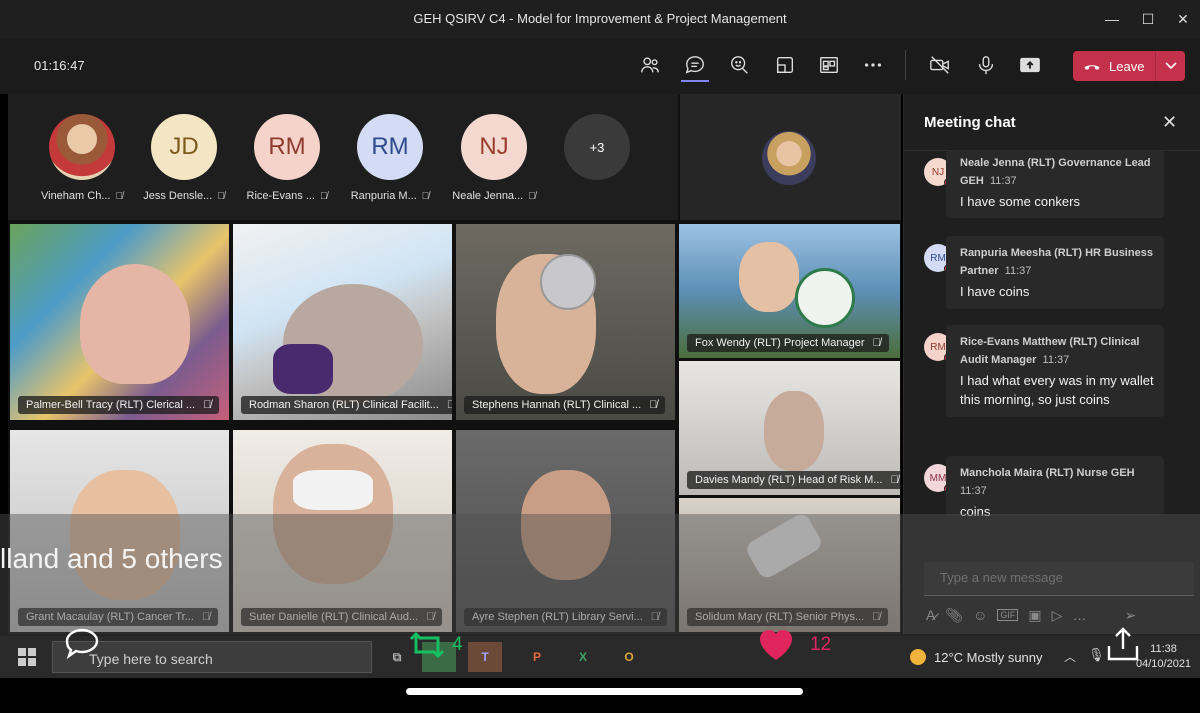  Describe the element at coordinates (988, 657) in the screenshot. I see `weather-text: 12°C Mostly sunny` at that location.